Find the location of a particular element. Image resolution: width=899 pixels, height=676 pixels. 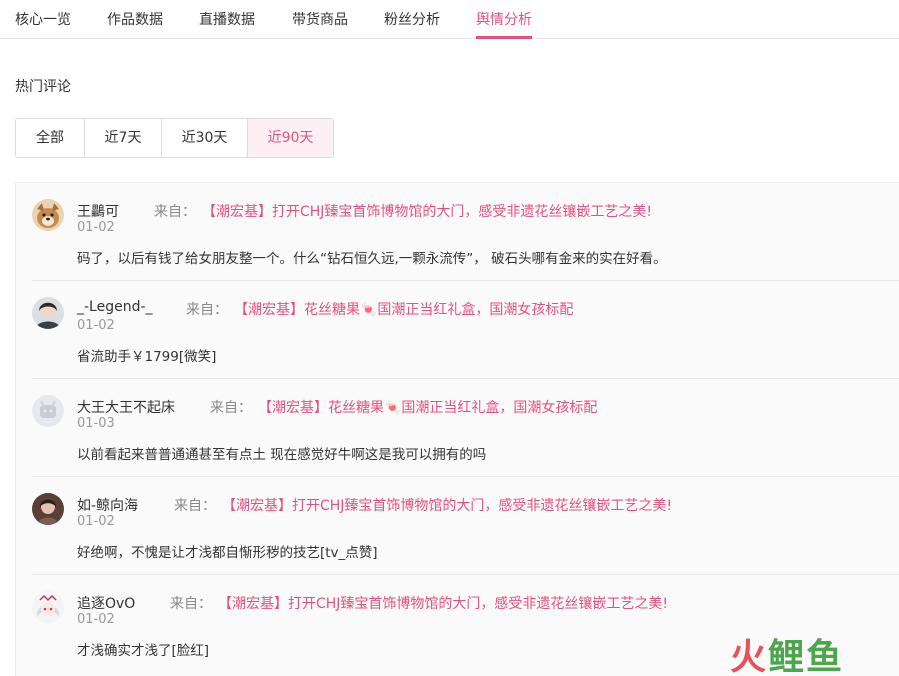

tab-core-overview: 核心一览 is located at coordinates (43, 19).